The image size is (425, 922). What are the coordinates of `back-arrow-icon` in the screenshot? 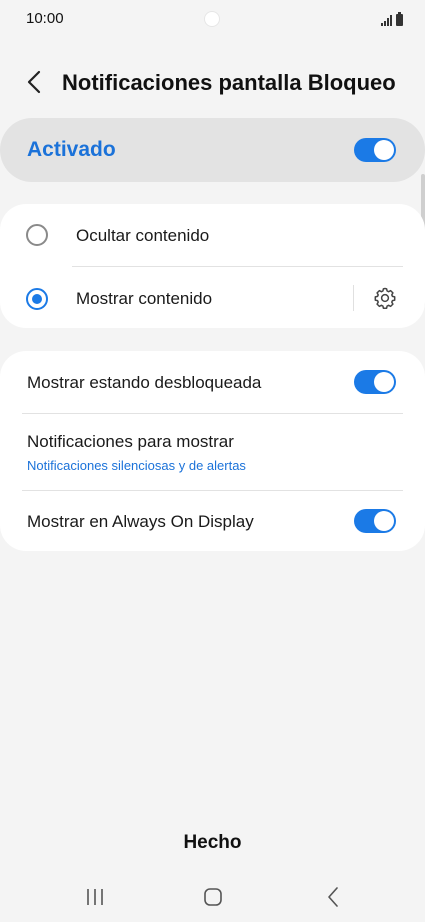 It's located at (34, 82).